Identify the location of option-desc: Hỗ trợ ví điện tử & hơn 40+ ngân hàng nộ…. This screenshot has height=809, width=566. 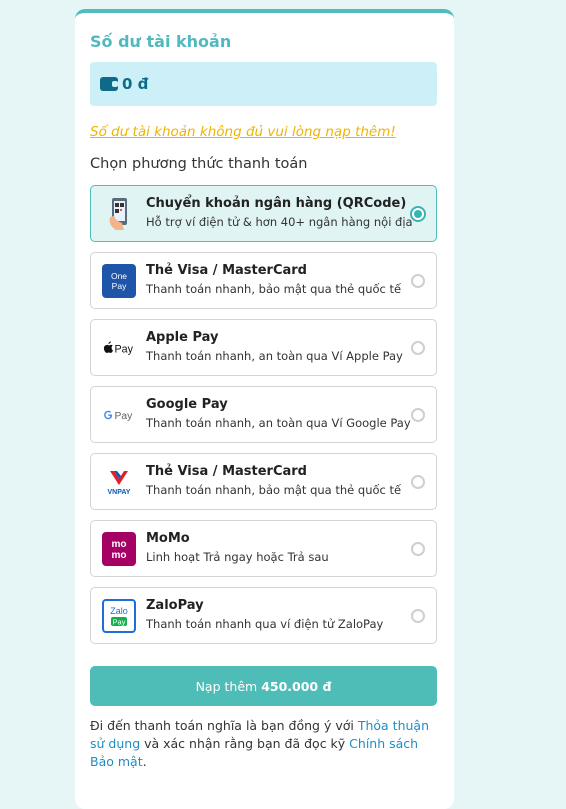
(279, 222).